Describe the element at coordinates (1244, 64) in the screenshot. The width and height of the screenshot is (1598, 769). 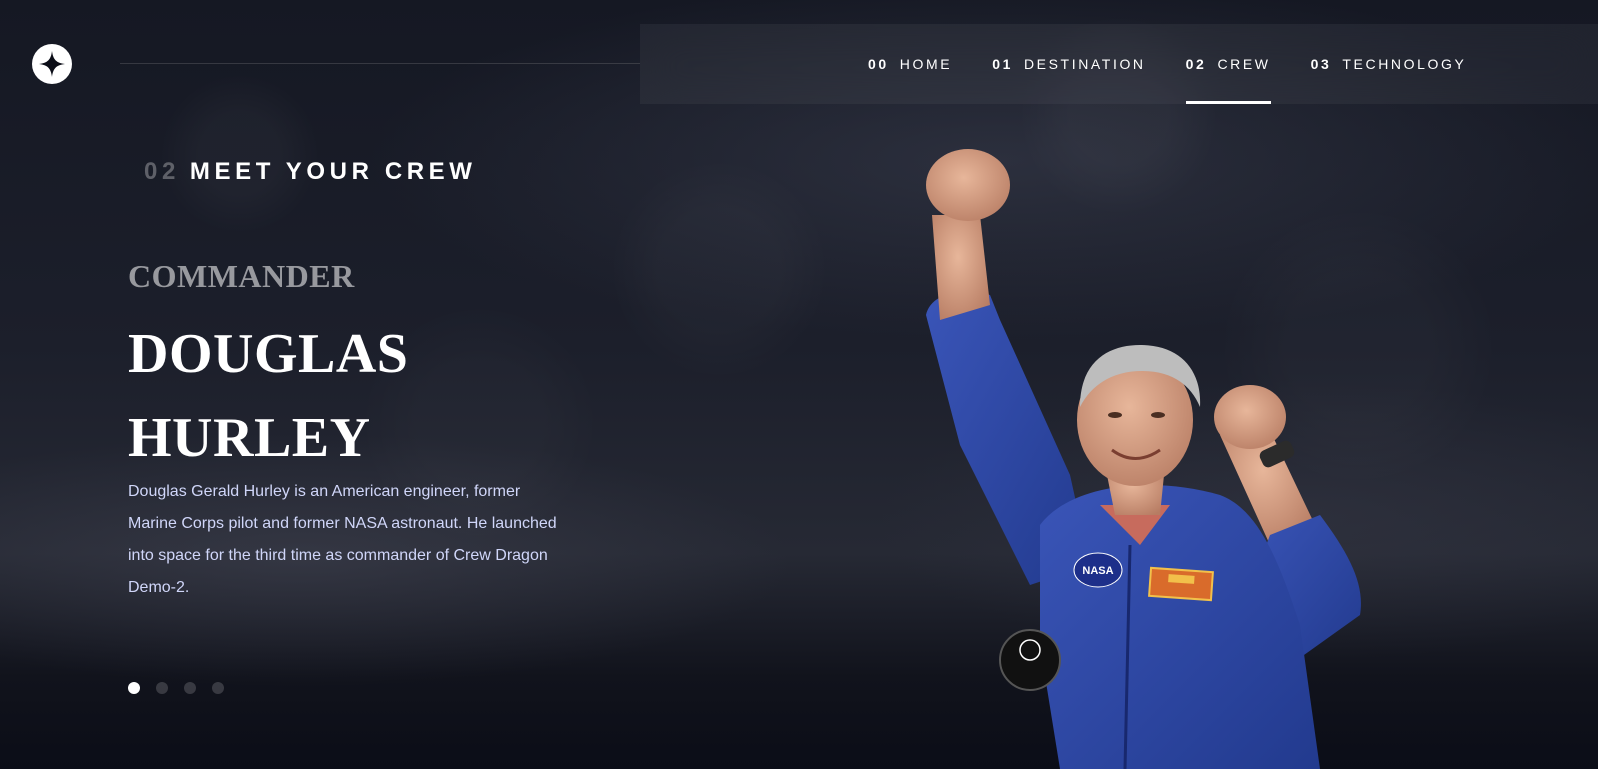
I see `nav-item-label: CREW` at that location.